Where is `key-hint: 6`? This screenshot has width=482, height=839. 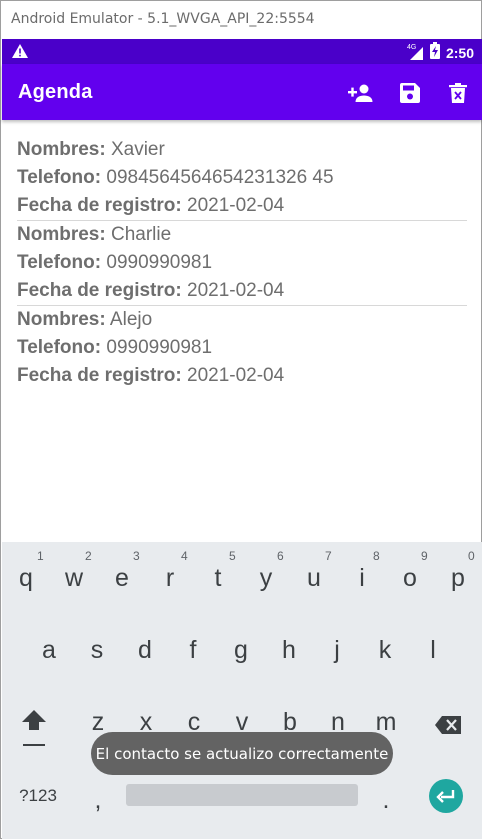
key-hint: 6 is located at coordinates (280, 556).